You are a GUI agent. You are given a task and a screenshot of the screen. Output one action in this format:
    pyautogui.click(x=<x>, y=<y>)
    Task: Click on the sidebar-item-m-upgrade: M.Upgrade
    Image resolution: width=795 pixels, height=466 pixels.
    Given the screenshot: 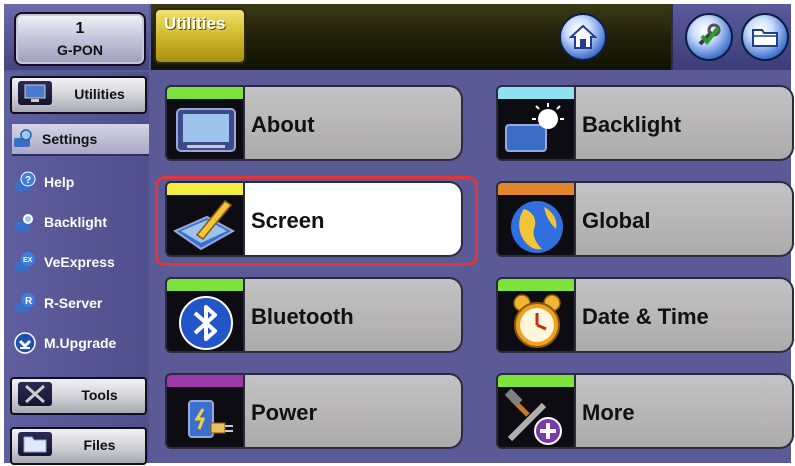 What is the action you would take?
    pyautogui.click(x=81, y=343)
    